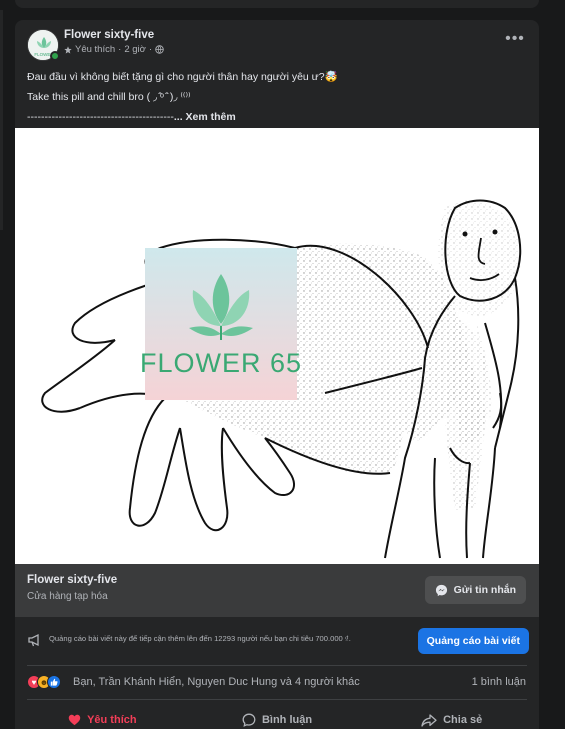  I want to click on left-panel-edge, so click(1, 120).